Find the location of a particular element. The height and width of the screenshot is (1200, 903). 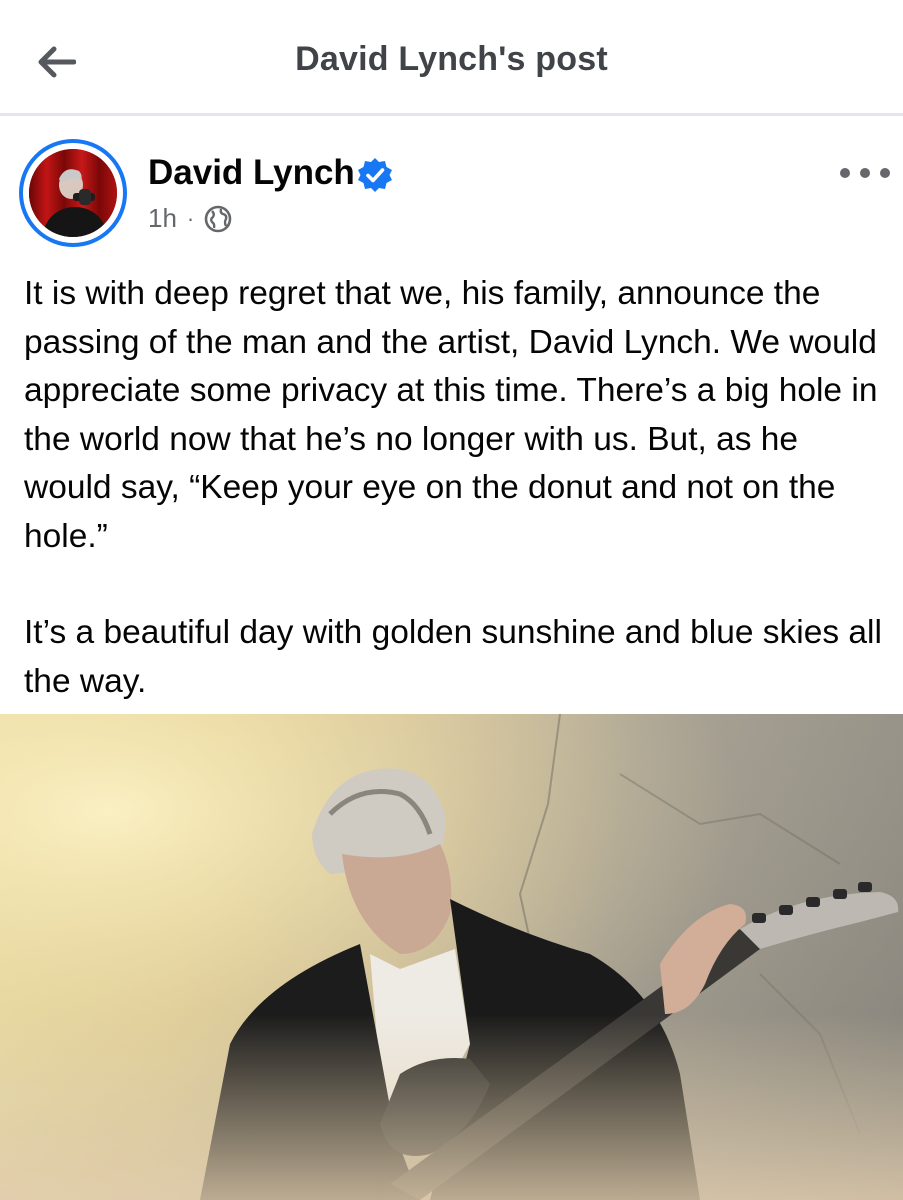

avatar-portrait is located at coordinates (73, 193).